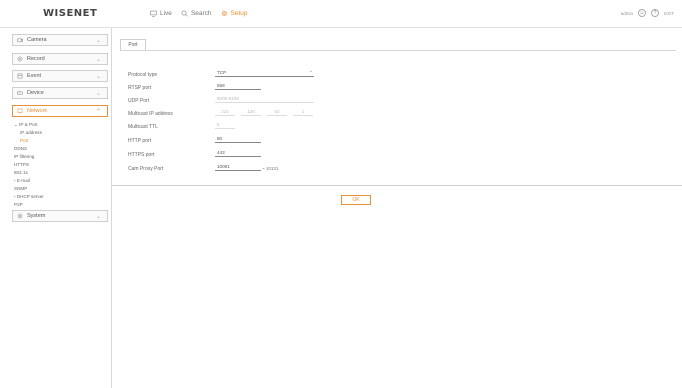 This screenshot has width=682, height=388. What do you see at coordinates (225, 112) in the screenshot?
I see `multicast-ip-octet-1: 224` at bounding box center [225, 112].